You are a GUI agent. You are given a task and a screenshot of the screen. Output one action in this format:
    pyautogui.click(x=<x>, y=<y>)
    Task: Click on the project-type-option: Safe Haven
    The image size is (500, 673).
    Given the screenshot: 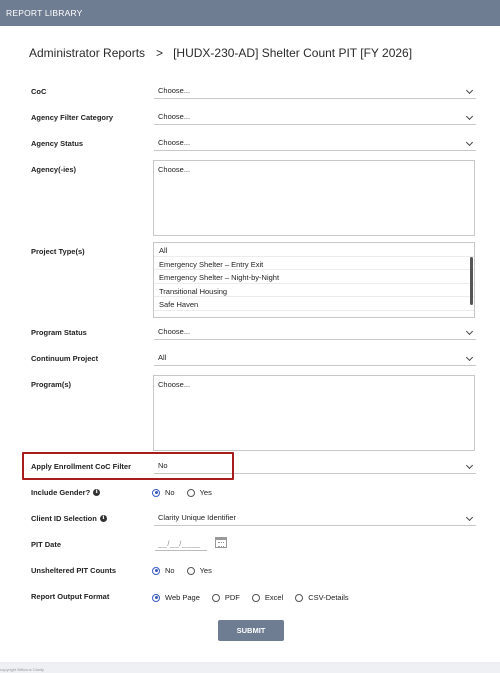 What is the action you would take?
    pyautogui.click(x=314, y=304)
    